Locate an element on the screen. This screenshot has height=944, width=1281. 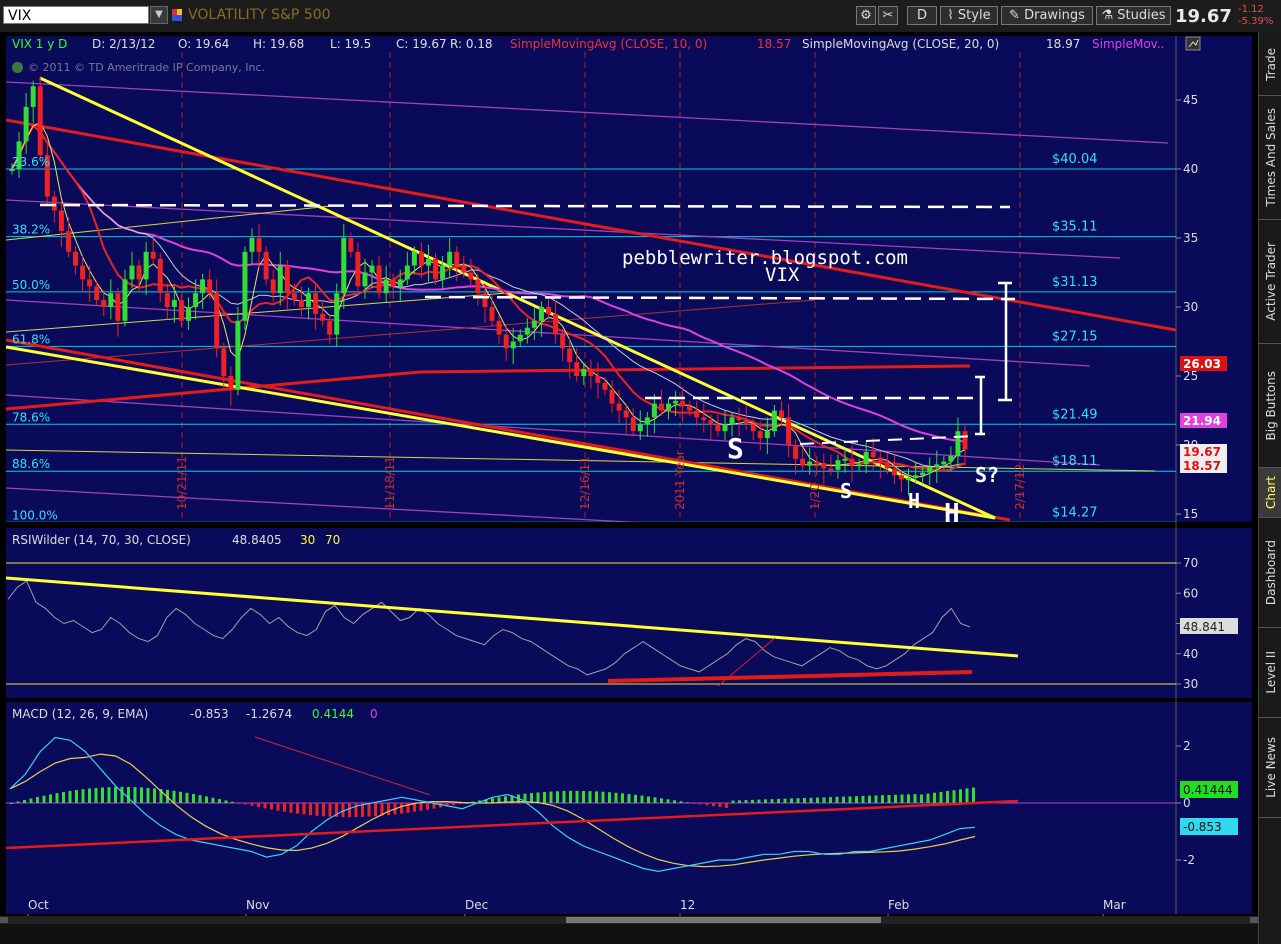
price-axis-label: 35 is located at coordinates (1190, 238).